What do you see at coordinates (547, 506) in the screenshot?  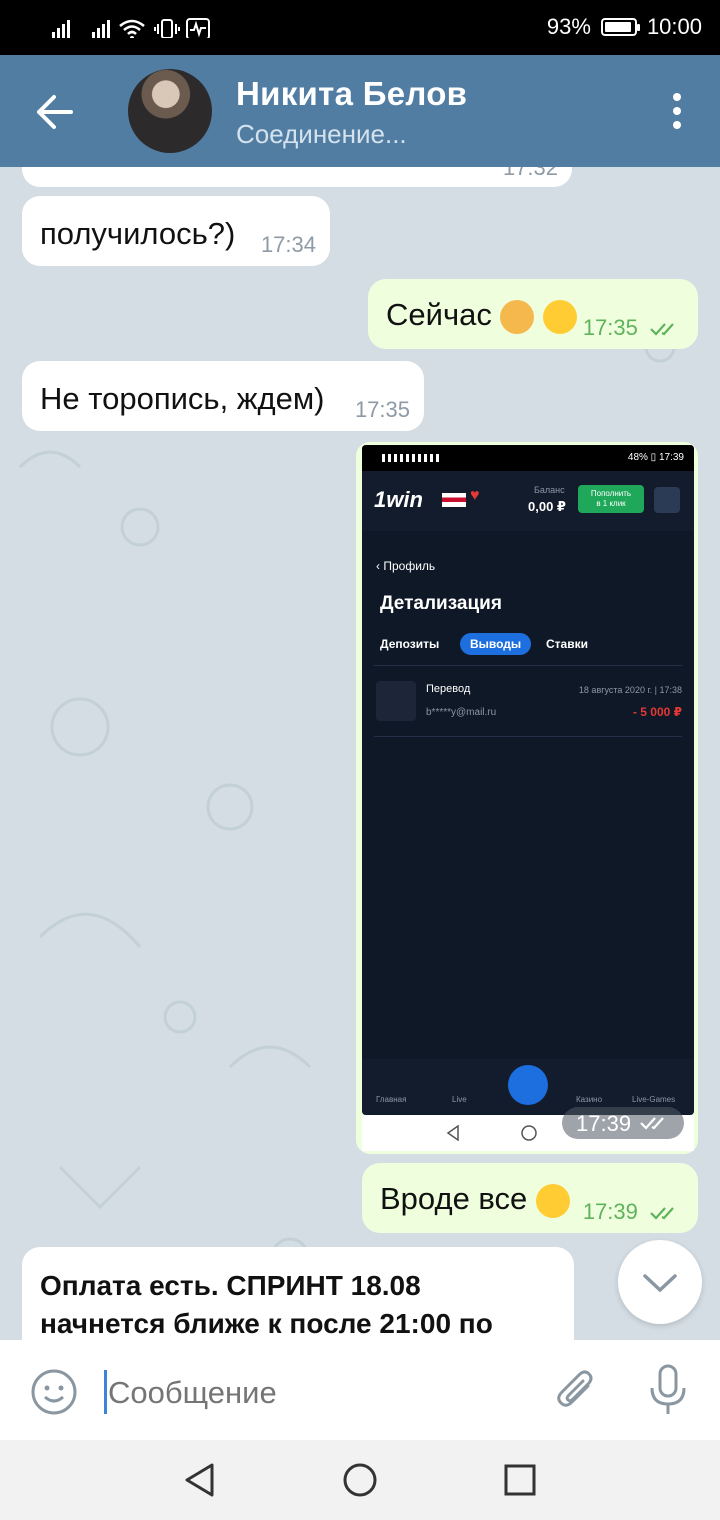 I see `screenshot-balance-value: 0,00 ₽` at bounding box center [547, 506].